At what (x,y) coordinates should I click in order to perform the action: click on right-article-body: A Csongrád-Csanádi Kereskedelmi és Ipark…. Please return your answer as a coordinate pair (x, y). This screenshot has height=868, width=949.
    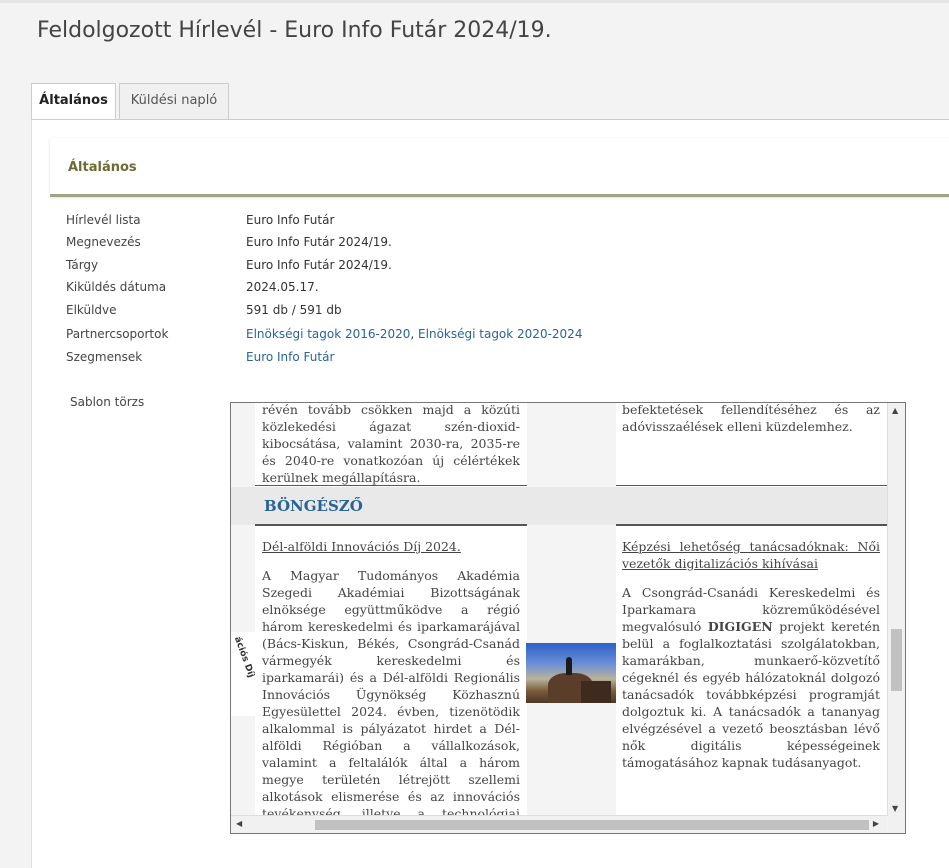
    Looking at the image, I should click on (751, 677).